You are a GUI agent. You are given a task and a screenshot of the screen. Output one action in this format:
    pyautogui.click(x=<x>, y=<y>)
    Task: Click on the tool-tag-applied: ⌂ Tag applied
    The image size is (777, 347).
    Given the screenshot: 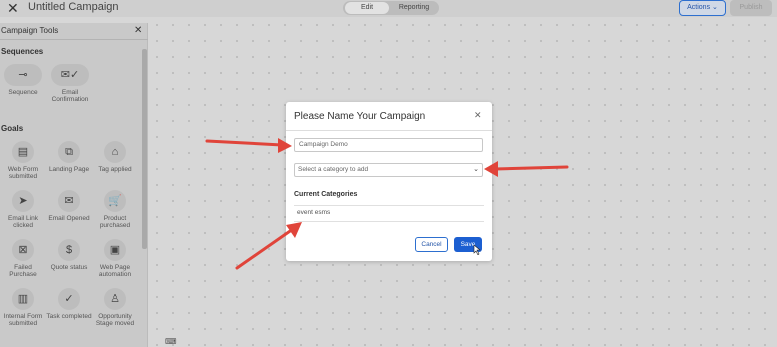 What is the action you would take?
    pyautogui.click(x=115, y=157)
    